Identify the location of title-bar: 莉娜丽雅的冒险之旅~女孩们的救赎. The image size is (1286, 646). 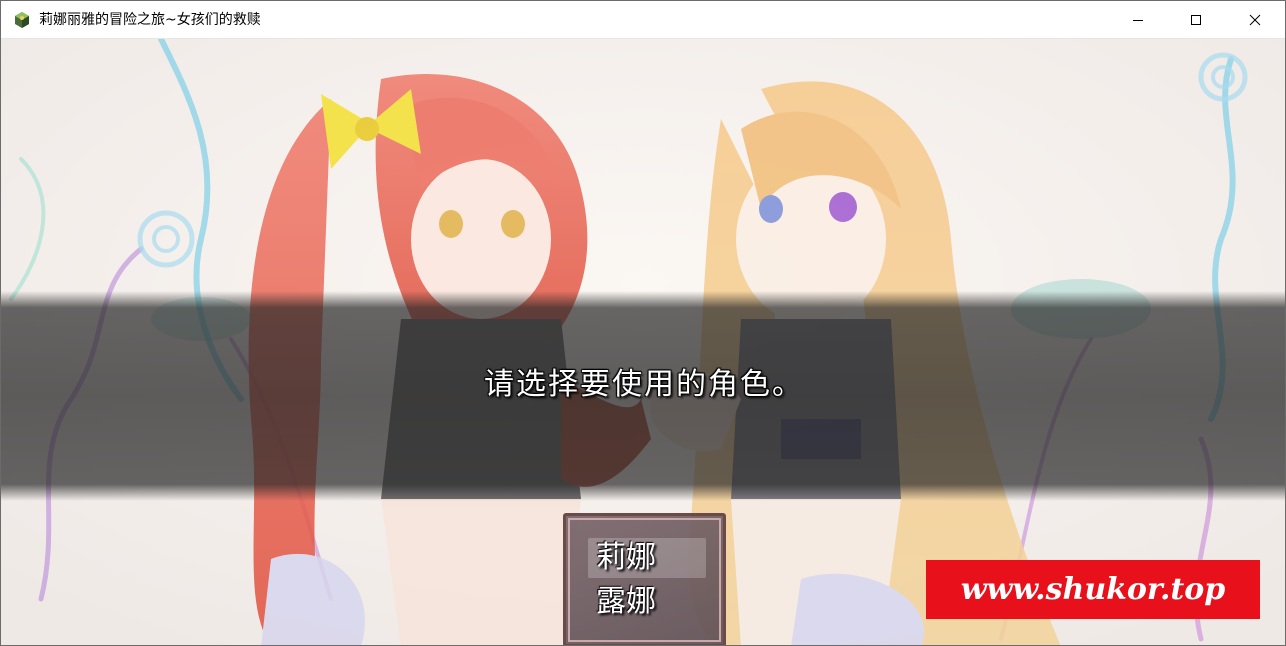
(643, 20).